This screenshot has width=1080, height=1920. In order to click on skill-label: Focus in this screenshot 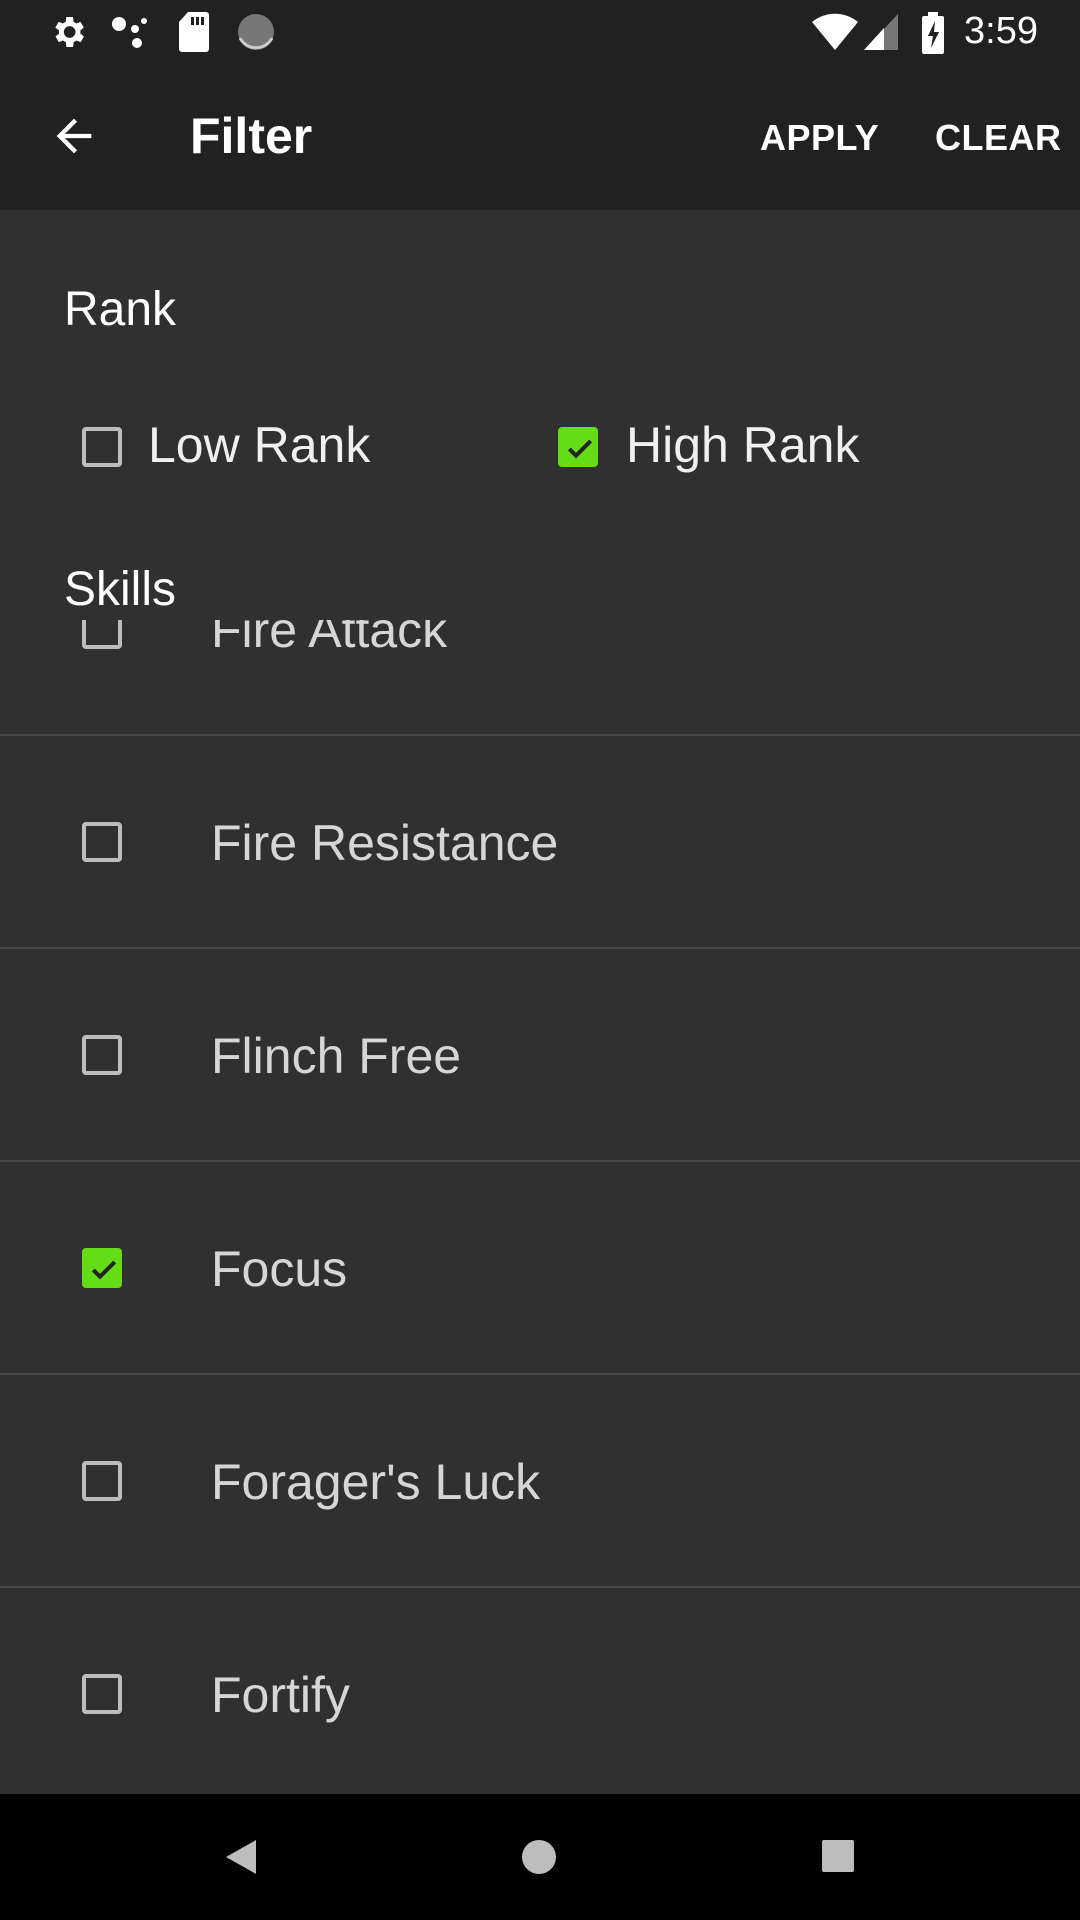, I will do `click(279, 1269)`.